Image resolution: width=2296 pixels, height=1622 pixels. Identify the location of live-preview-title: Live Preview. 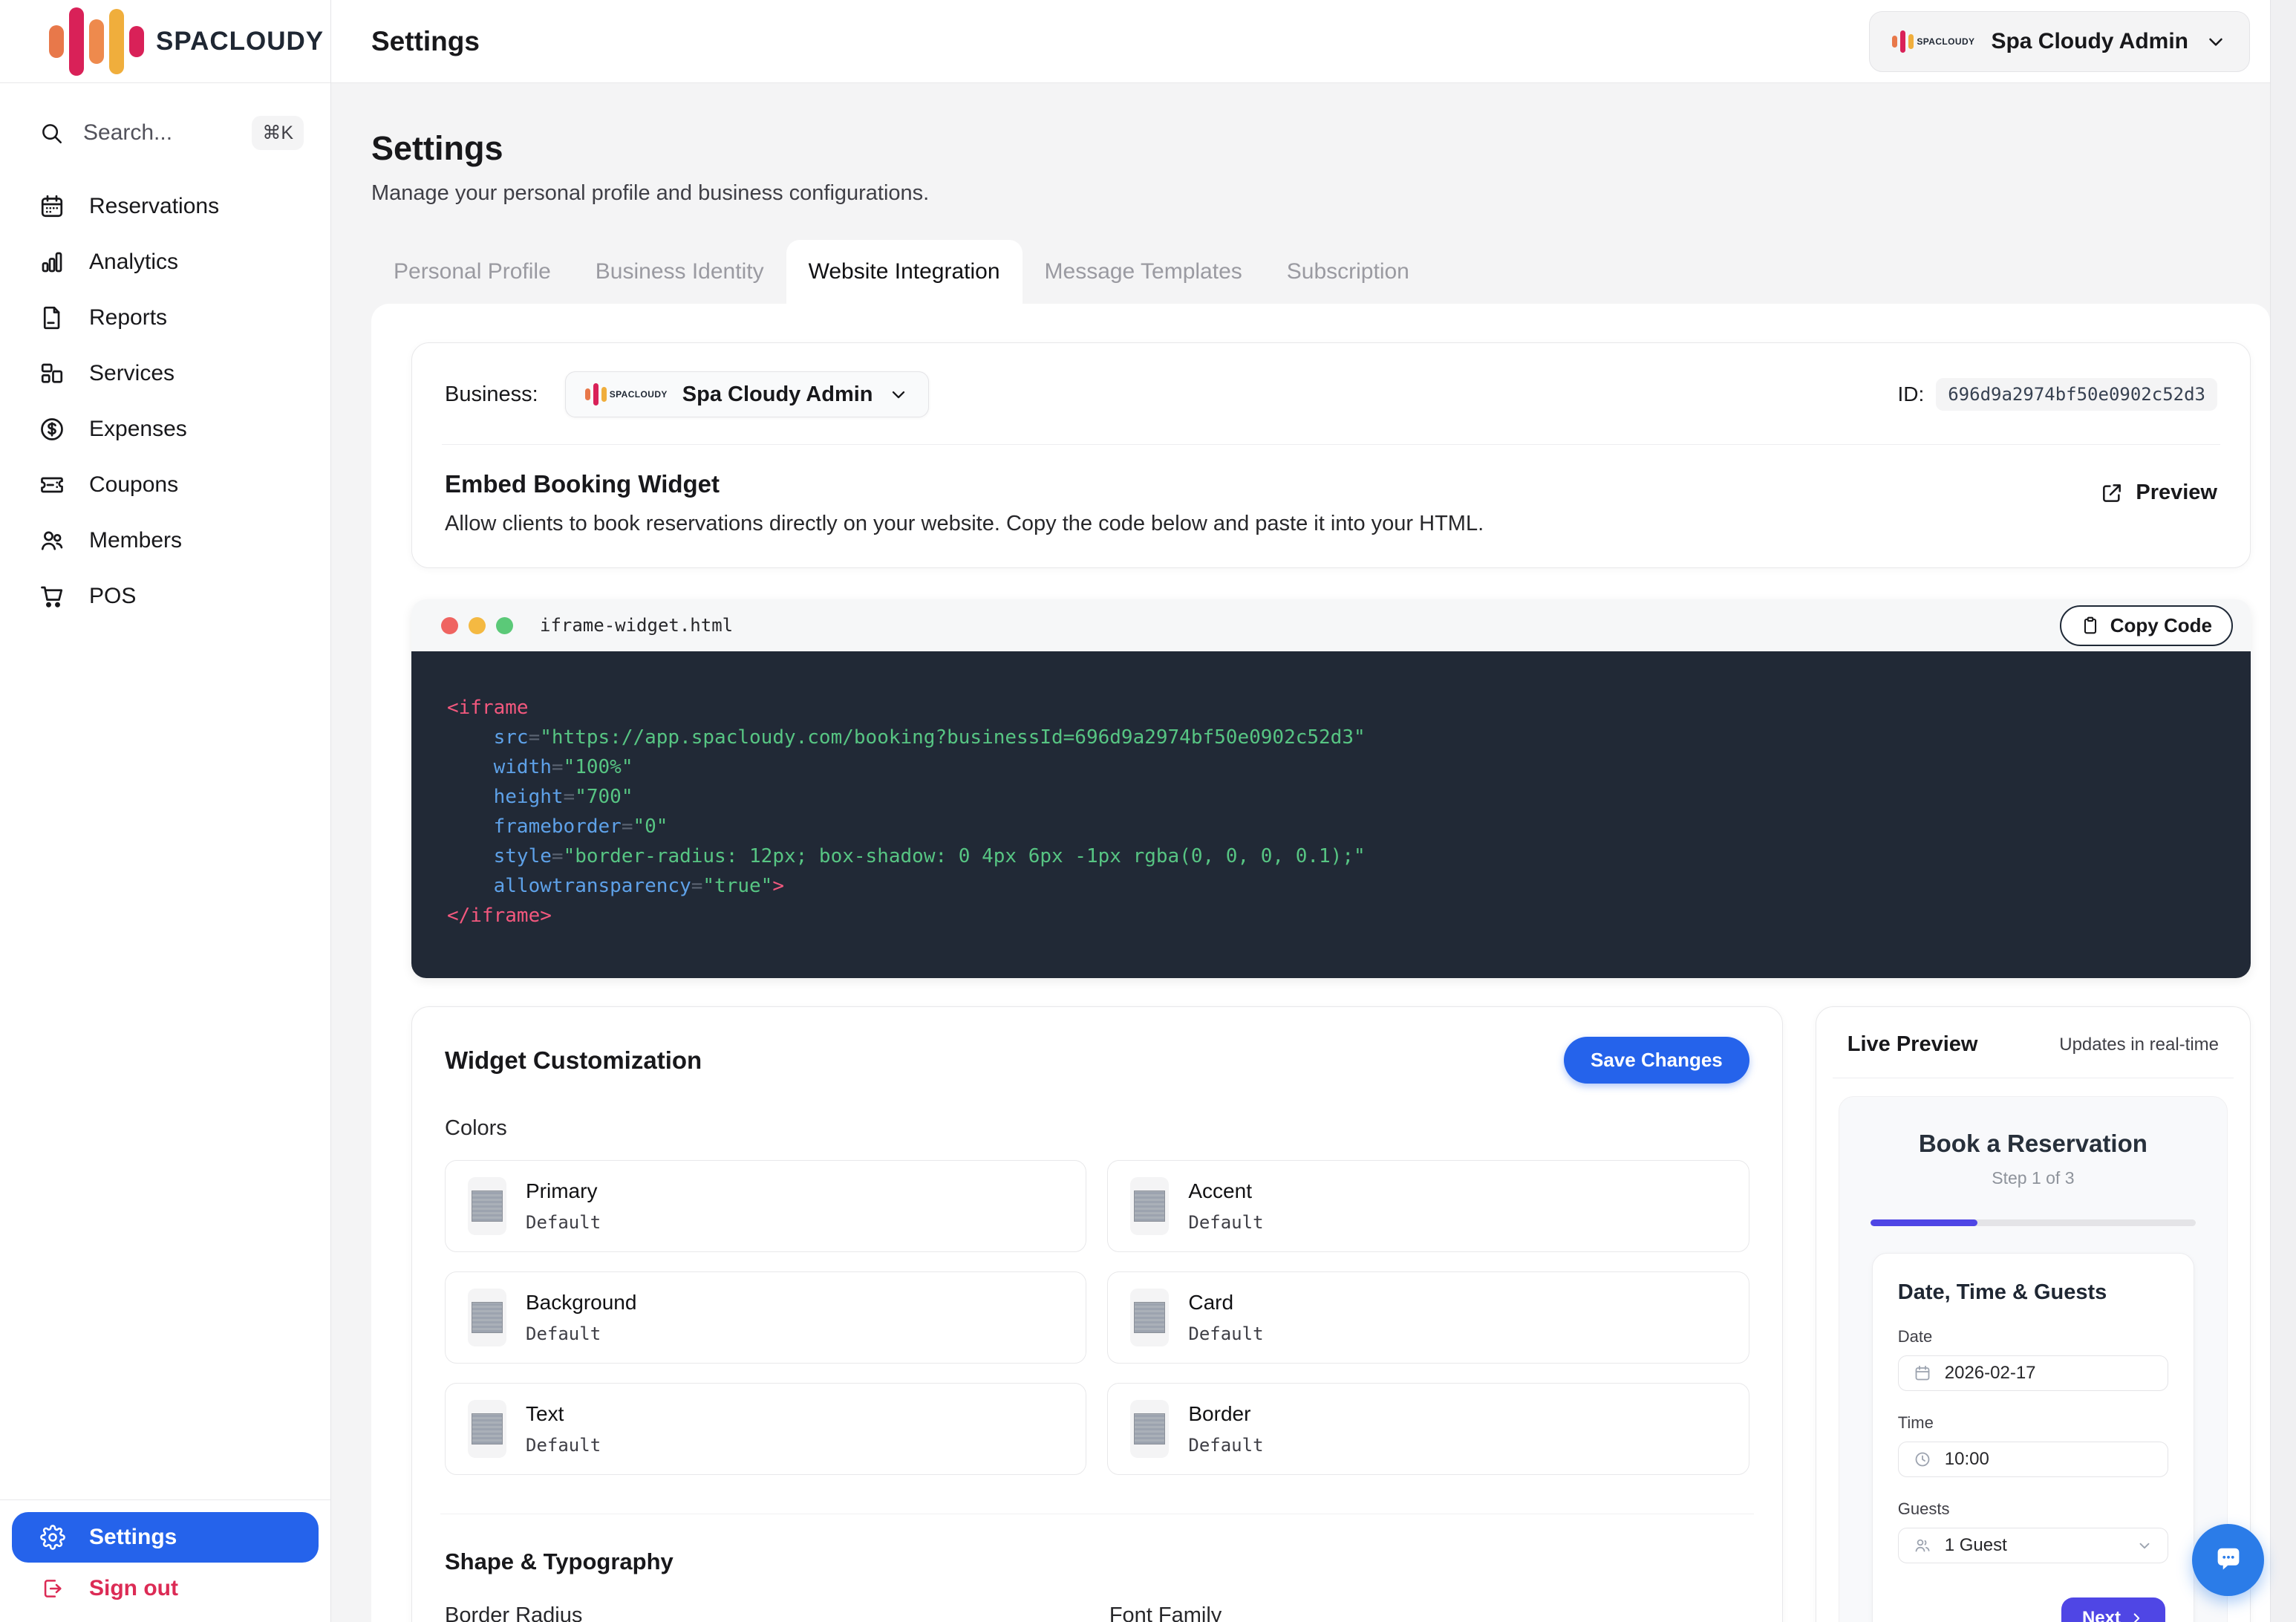
(1912, 1044).